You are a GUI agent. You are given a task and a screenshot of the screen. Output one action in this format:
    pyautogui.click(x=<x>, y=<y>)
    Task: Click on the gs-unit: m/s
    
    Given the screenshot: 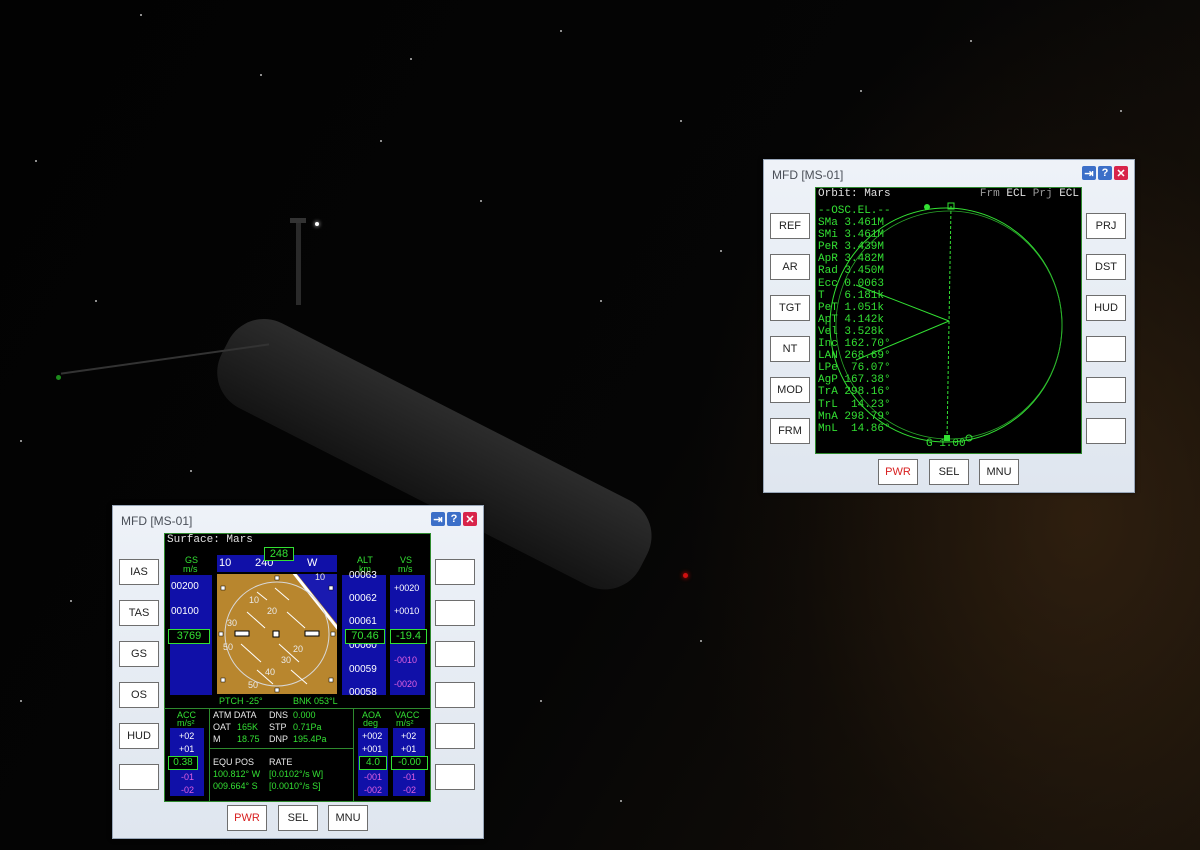 What is the action you would take?
    pyautogui.click(x=190, y=569)
    